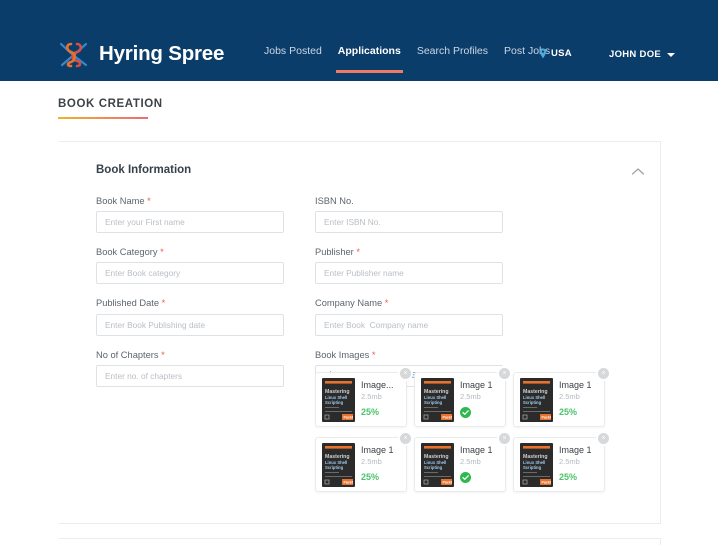 The width and height of the screenshot is (718, 545). Describe the element at coordinates (360, 541) in the screenshot. I see `next-card` at that location.